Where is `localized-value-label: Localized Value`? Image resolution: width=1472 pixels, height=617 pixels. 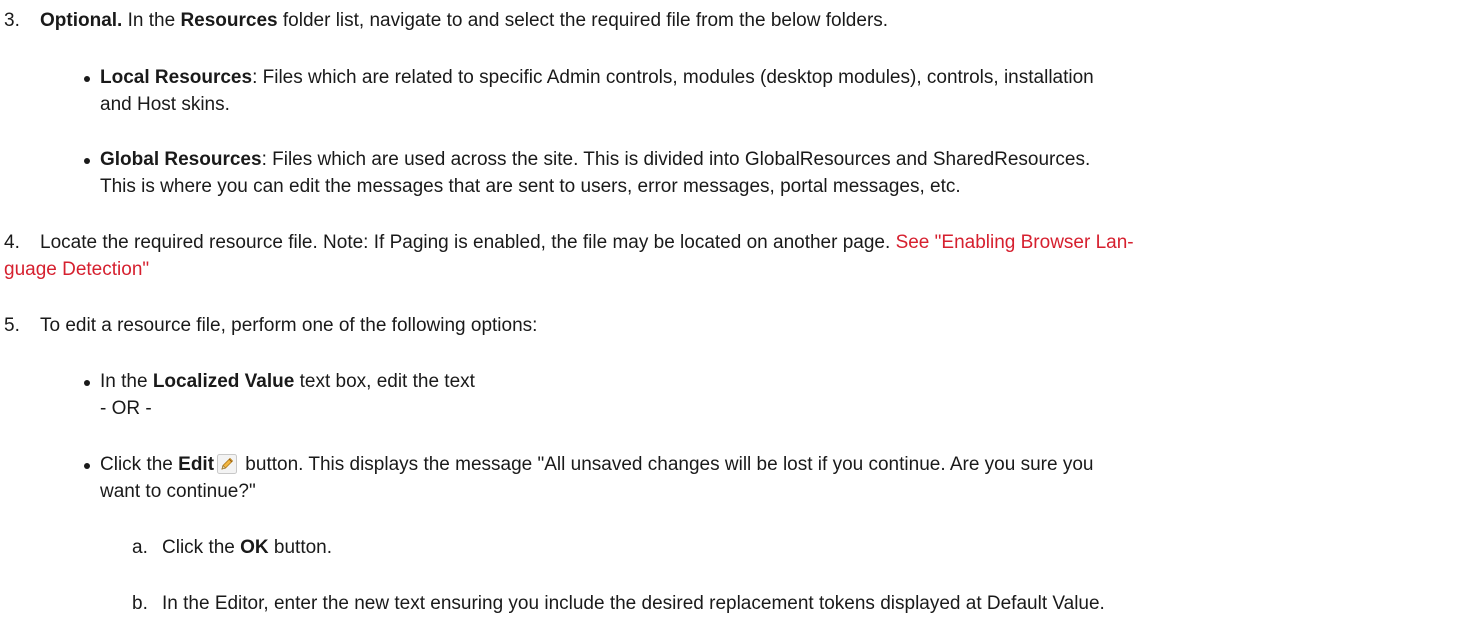 localized-value-label: Localized Value is located at coordinates (223, 381).